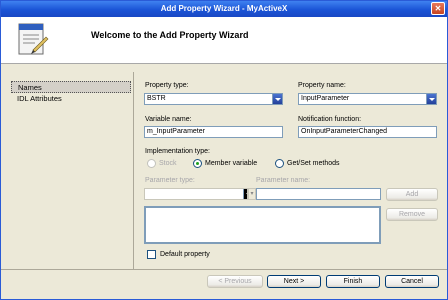  I want to click on footer-divider, so click(224, 269).